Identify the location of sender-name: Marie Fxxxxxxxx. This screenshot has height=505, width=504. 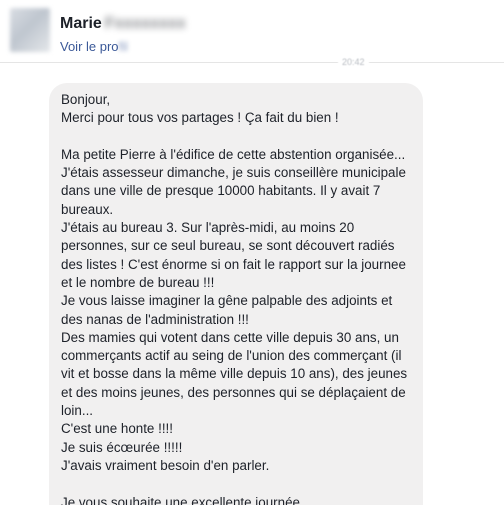
(123, 25).